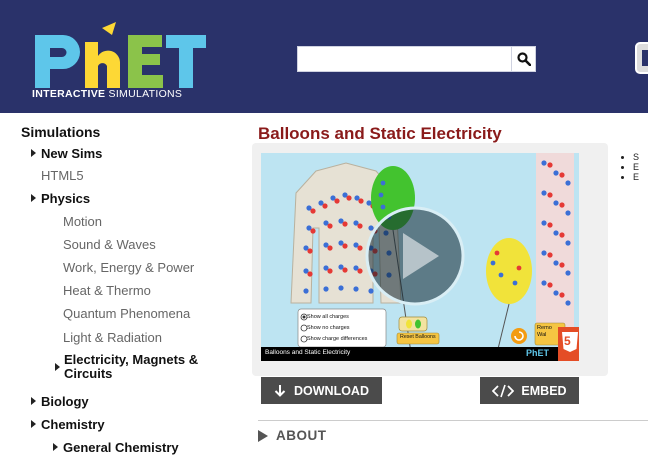  I want to click on sidebar-item-general-chemistry: General Chemistry, so click(116, 447).